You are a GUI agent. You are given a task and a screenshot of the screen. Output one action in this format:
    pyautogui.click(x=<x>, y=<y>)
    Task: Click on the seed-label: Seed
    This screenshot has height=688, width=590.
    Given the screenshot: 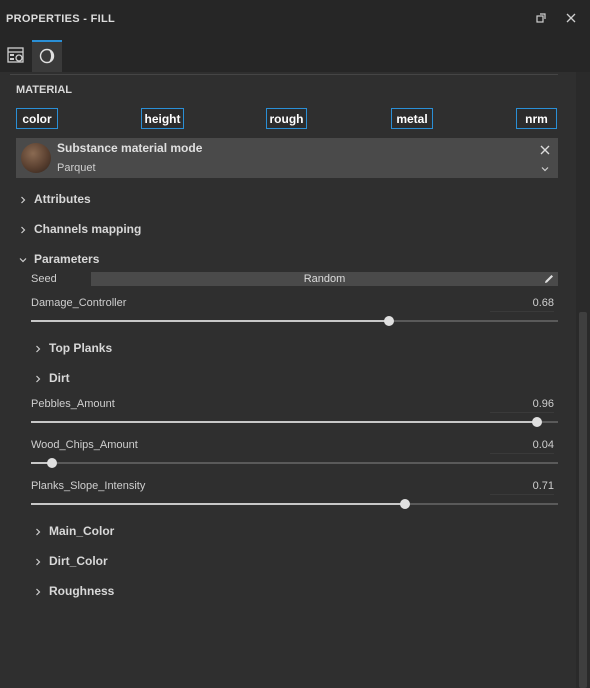 What is the action you would take?
    pyautogui.click(x=44, y=279)
    